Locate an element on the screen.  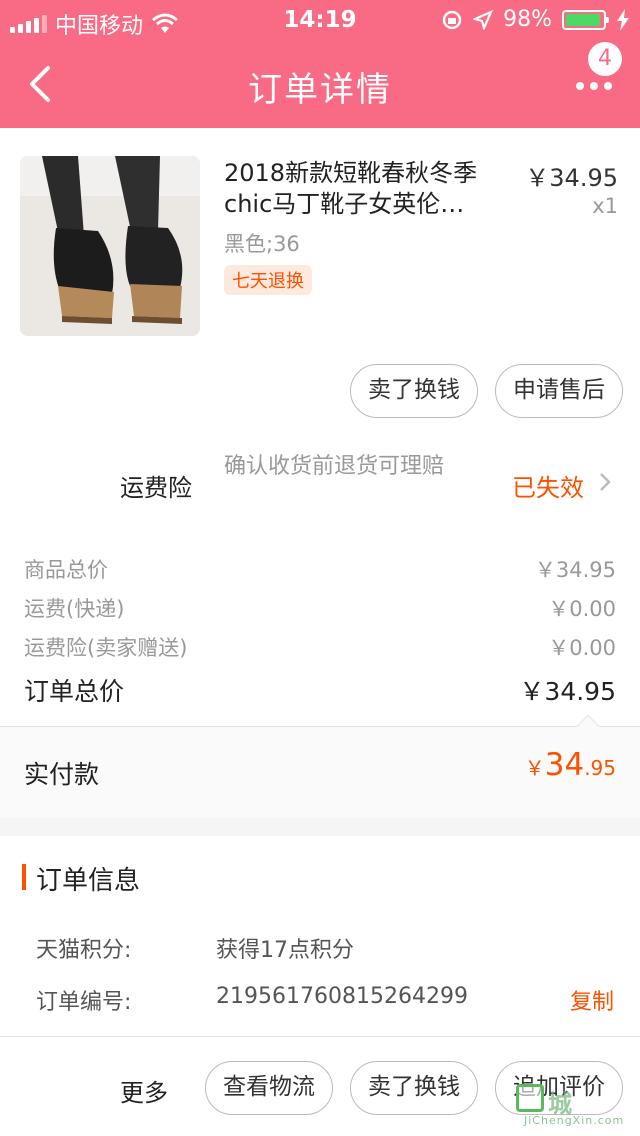
summary-row-goods: 商品总价 ￥34.95 is located at coordinates (320, 570).